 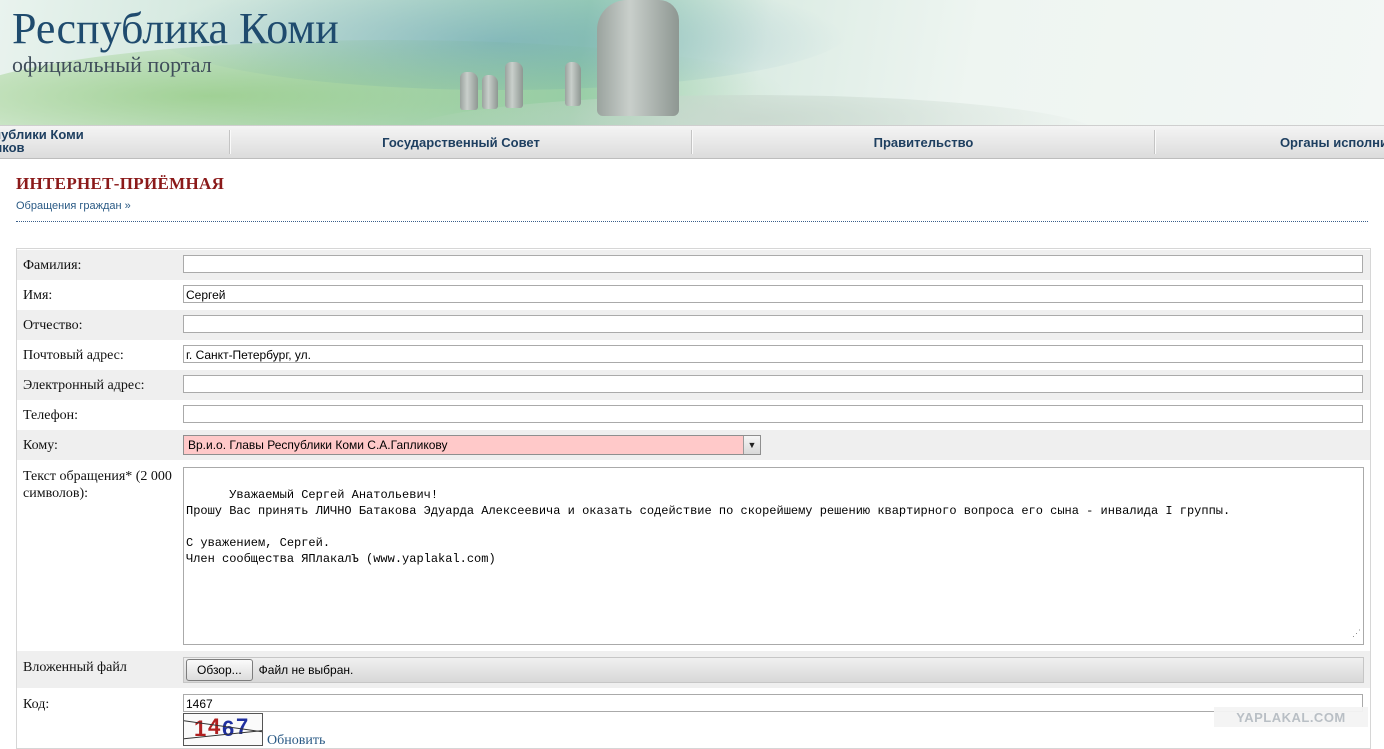 What do you see at coordinates (306, 670) in the screenshot?
I see `file-status: Файл не выбран.` at bounding box center [306, 670].